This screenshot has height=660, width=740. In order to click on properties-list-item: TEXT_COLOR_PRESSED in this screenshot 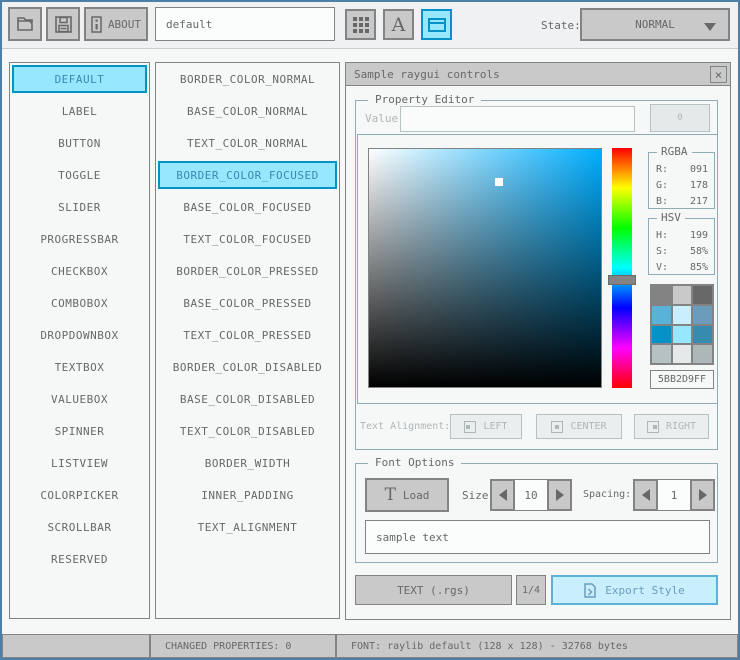, I will do `click(247, 335)`.